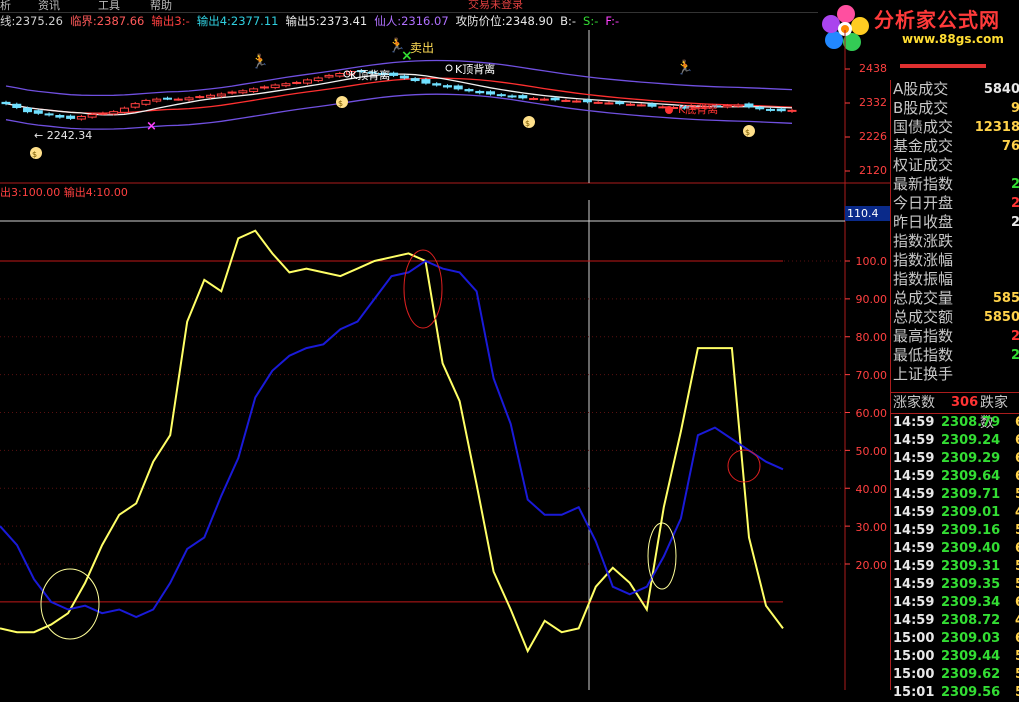 The height and width of the screenshot is (702, 1019). I want to click on tick-price: 2309.01, so click(970, 513).